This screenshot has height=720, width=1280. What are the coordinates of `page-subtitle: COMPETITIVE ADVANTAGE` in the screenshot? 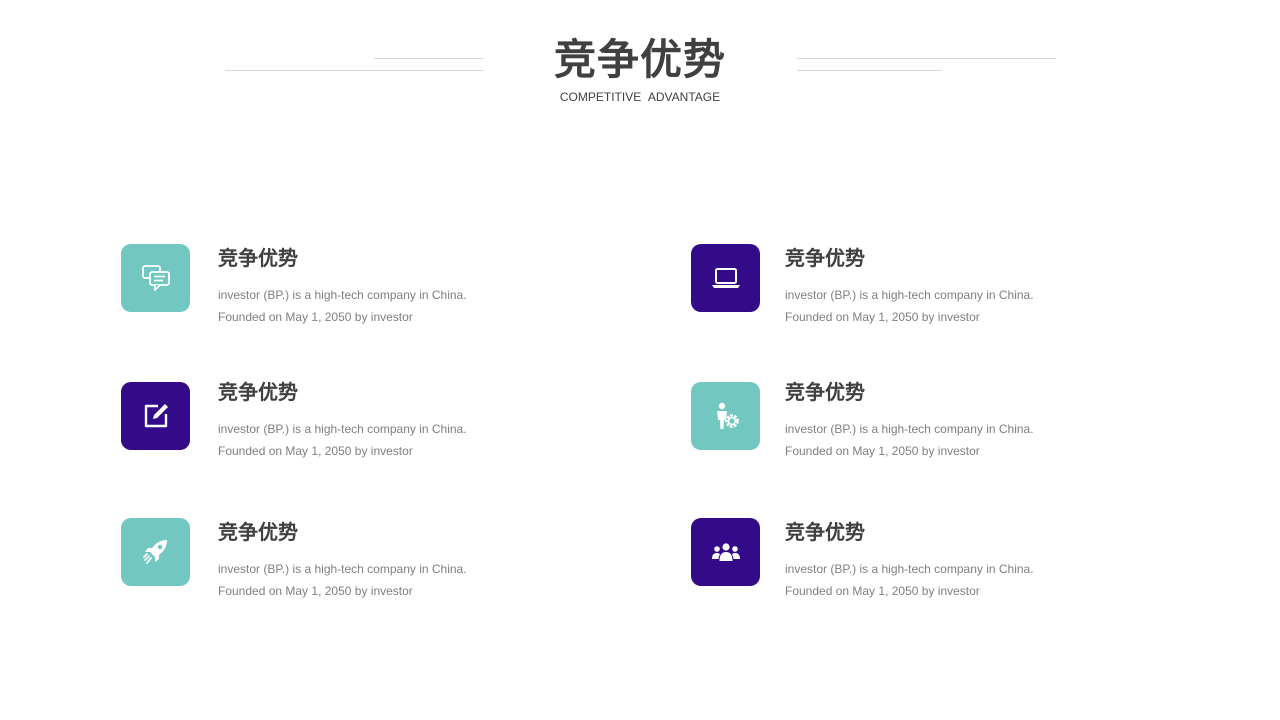 It's located at (640, 97).